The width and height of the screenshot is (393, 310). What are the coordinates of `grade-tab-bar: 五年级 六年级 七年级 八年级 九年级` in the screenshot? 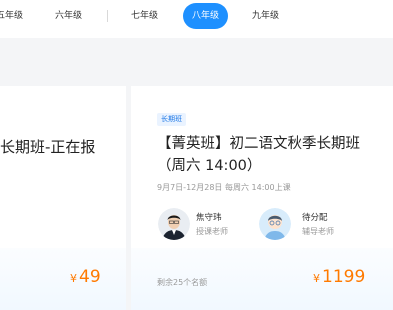 It's located at (196, 19).